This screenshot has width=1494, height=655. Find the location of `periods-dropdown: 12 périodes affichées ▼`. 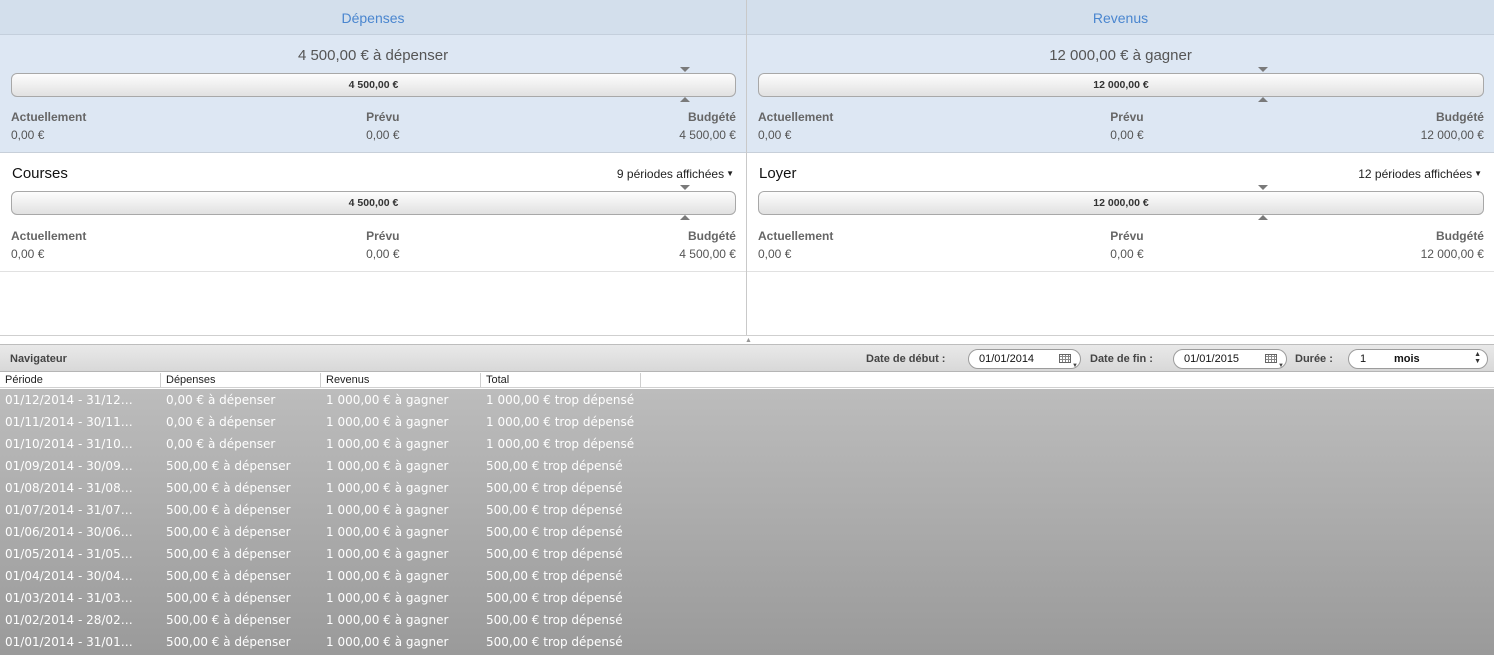

periods-dropdown: 12 périodes affichées ▼ is located at coordinates (1420, 174).